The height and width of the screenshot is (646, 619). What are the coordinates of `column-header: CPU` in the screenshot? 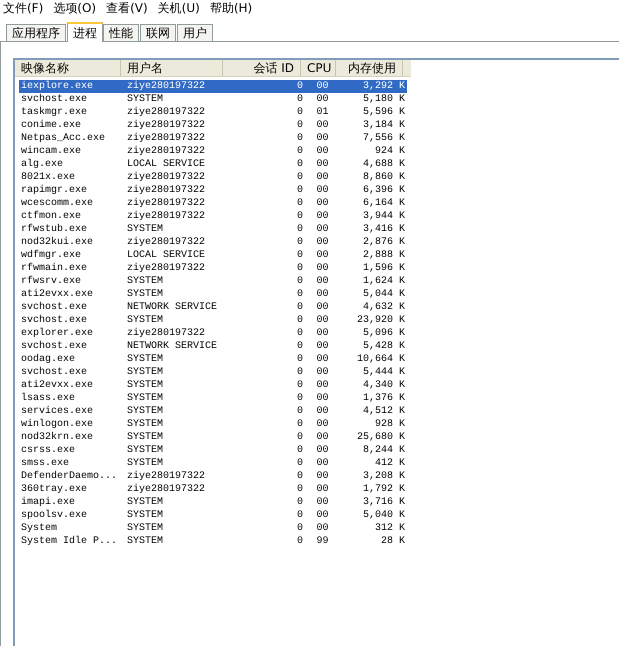 It's located at (318, 68).